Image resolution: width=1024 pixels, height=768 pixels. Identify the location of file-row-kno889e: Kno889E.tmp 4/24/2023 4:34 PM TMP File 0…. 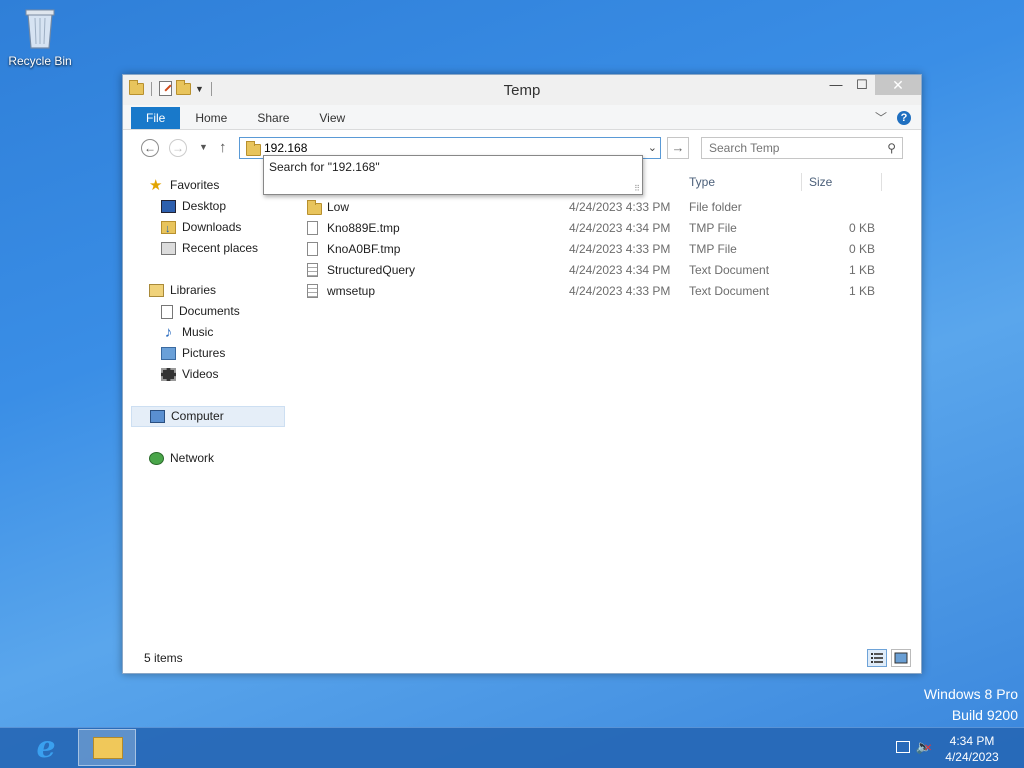
(605, 228).